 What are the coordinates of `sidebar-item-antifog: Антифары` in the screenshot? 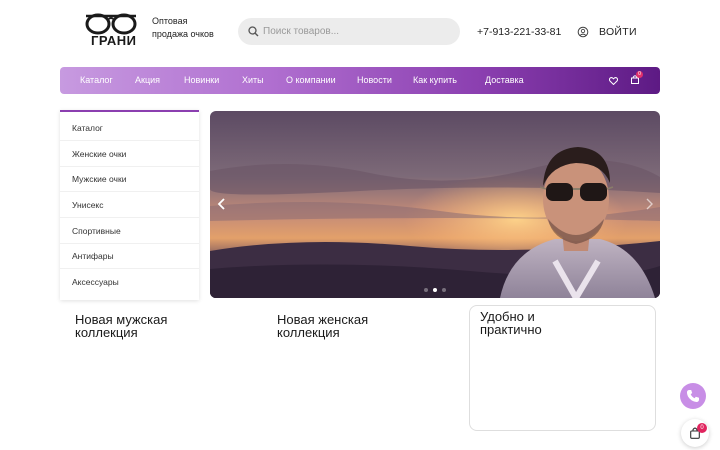 It's located at (129, 256).